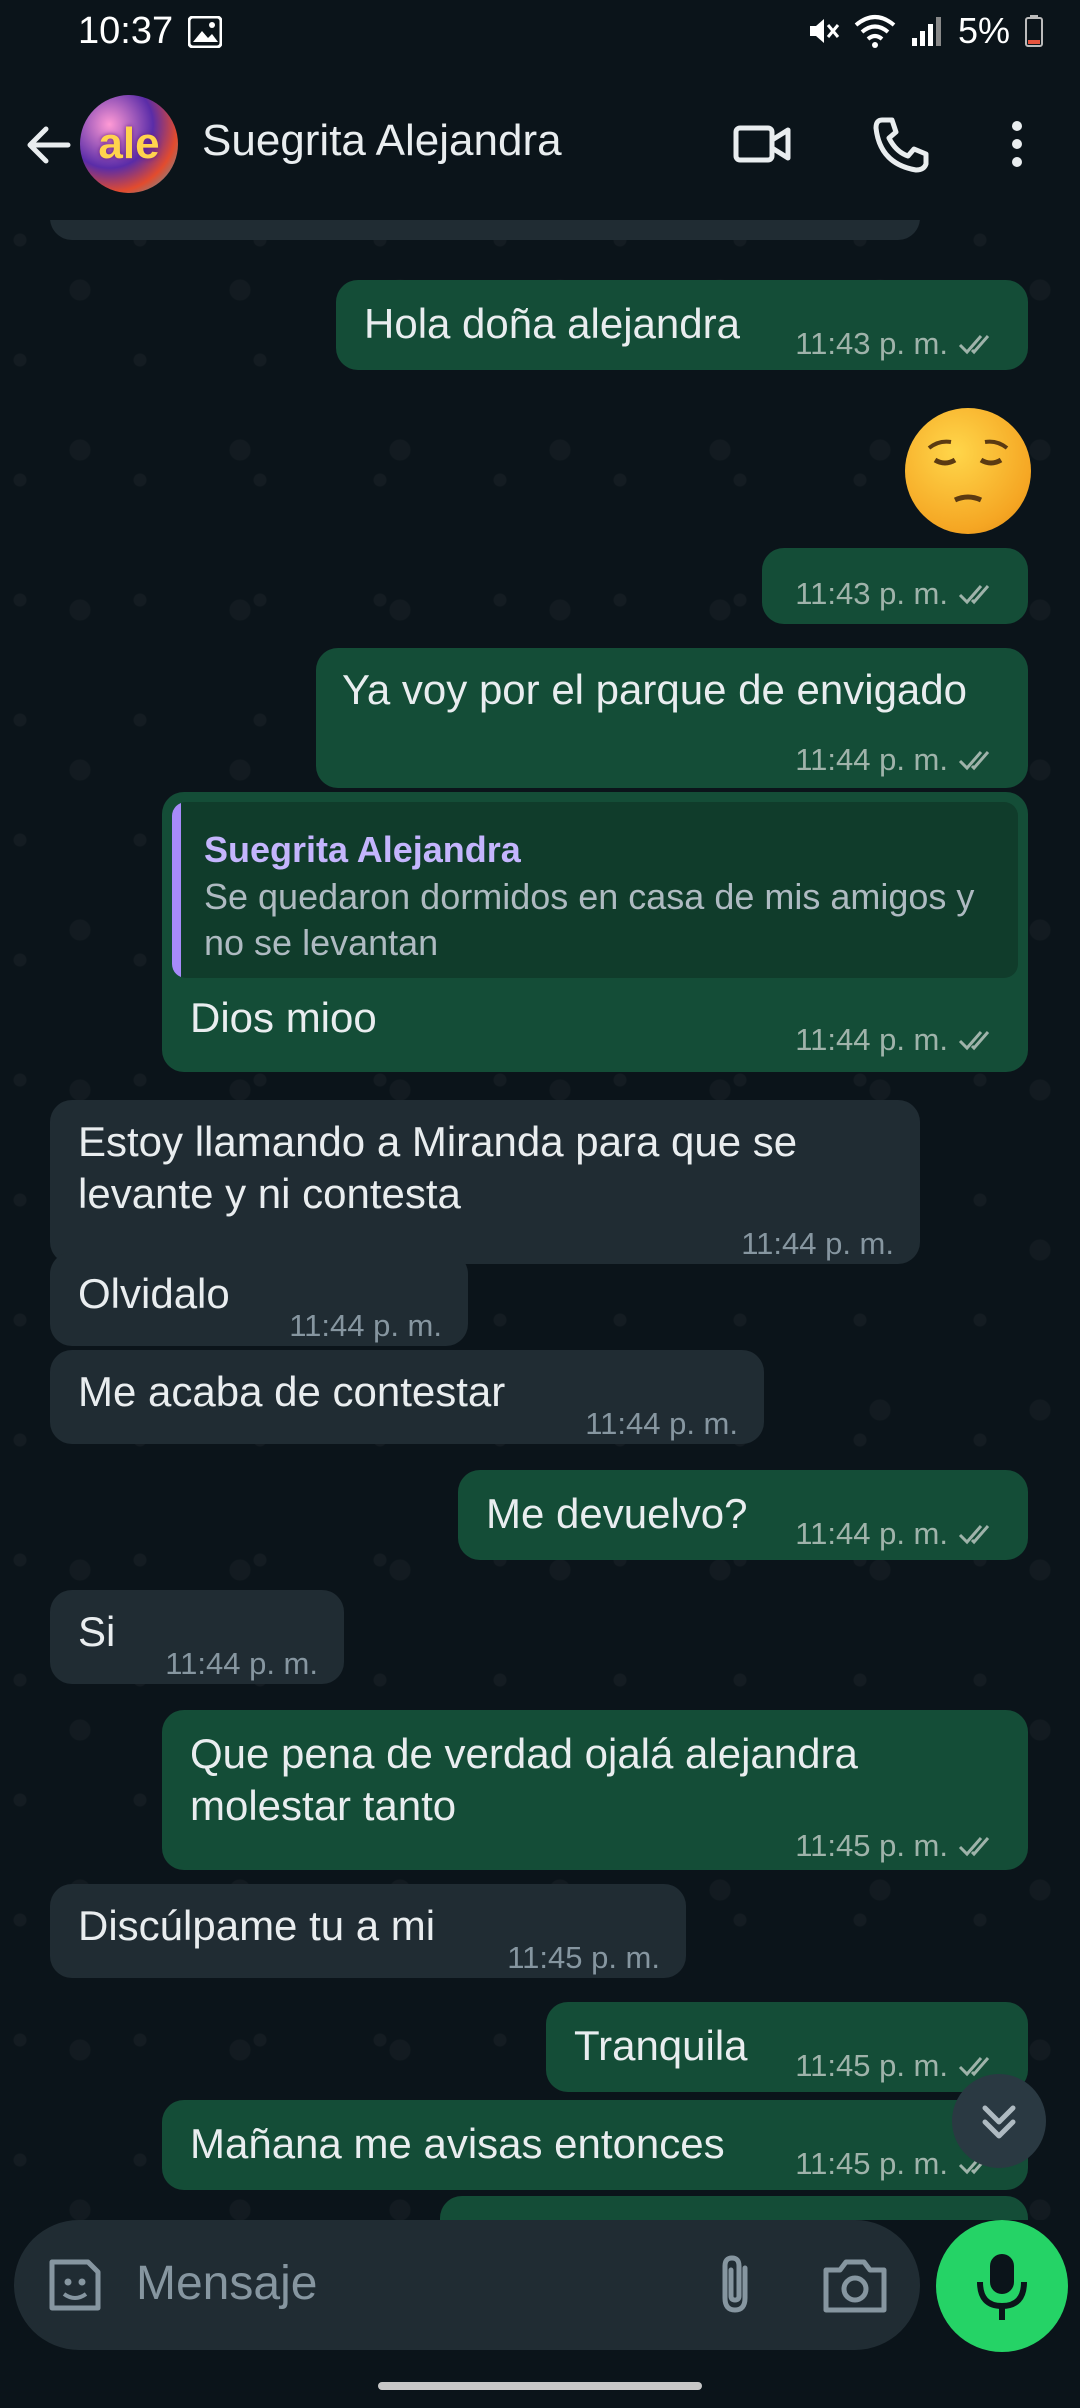  I want to click on message-text: Dios mioo, so click(283, 1017).